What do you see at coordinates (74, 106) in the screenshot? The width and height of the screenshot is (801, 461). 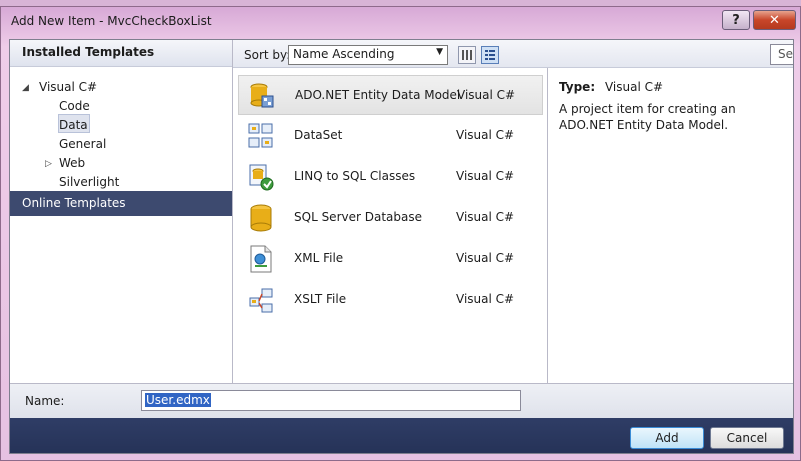 I see `tree-item-code: Code` at bounding box center [74, 106].